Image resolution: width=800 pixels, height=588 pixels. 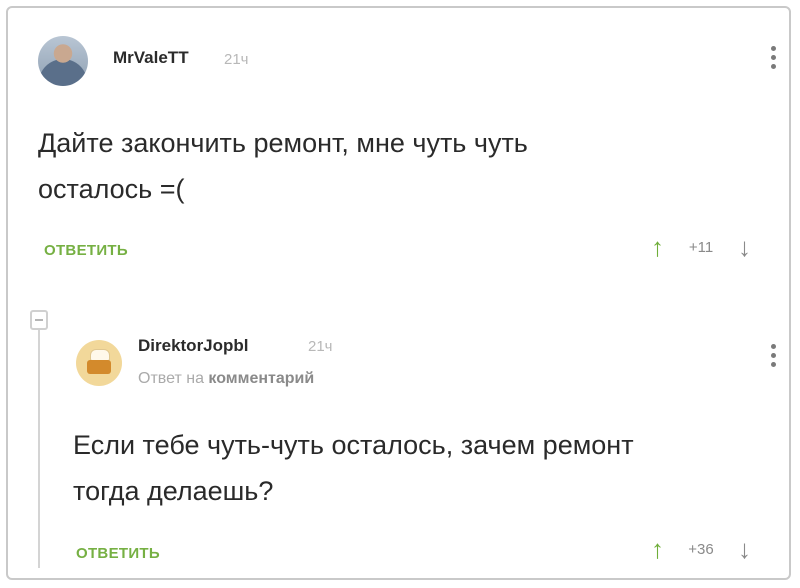 I want to click on comment-author: DirektorJopbl, so click(x=193, y=346).